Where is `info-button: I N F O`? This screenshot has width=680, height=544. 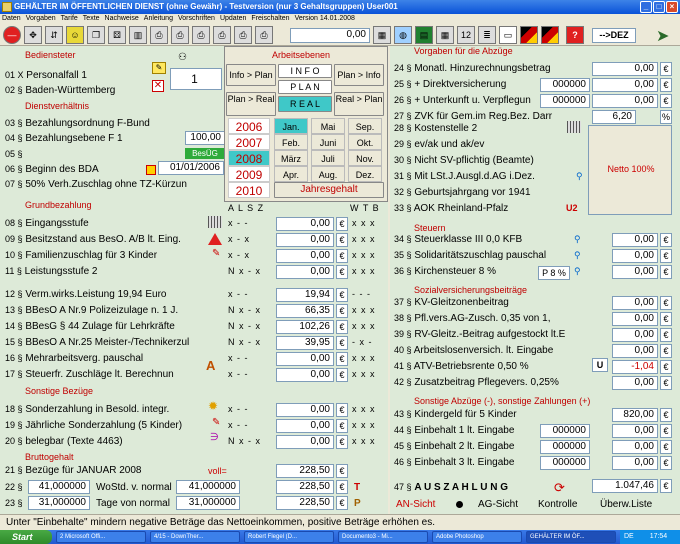 info-button: I N F O is located at coordinates (305, 71).